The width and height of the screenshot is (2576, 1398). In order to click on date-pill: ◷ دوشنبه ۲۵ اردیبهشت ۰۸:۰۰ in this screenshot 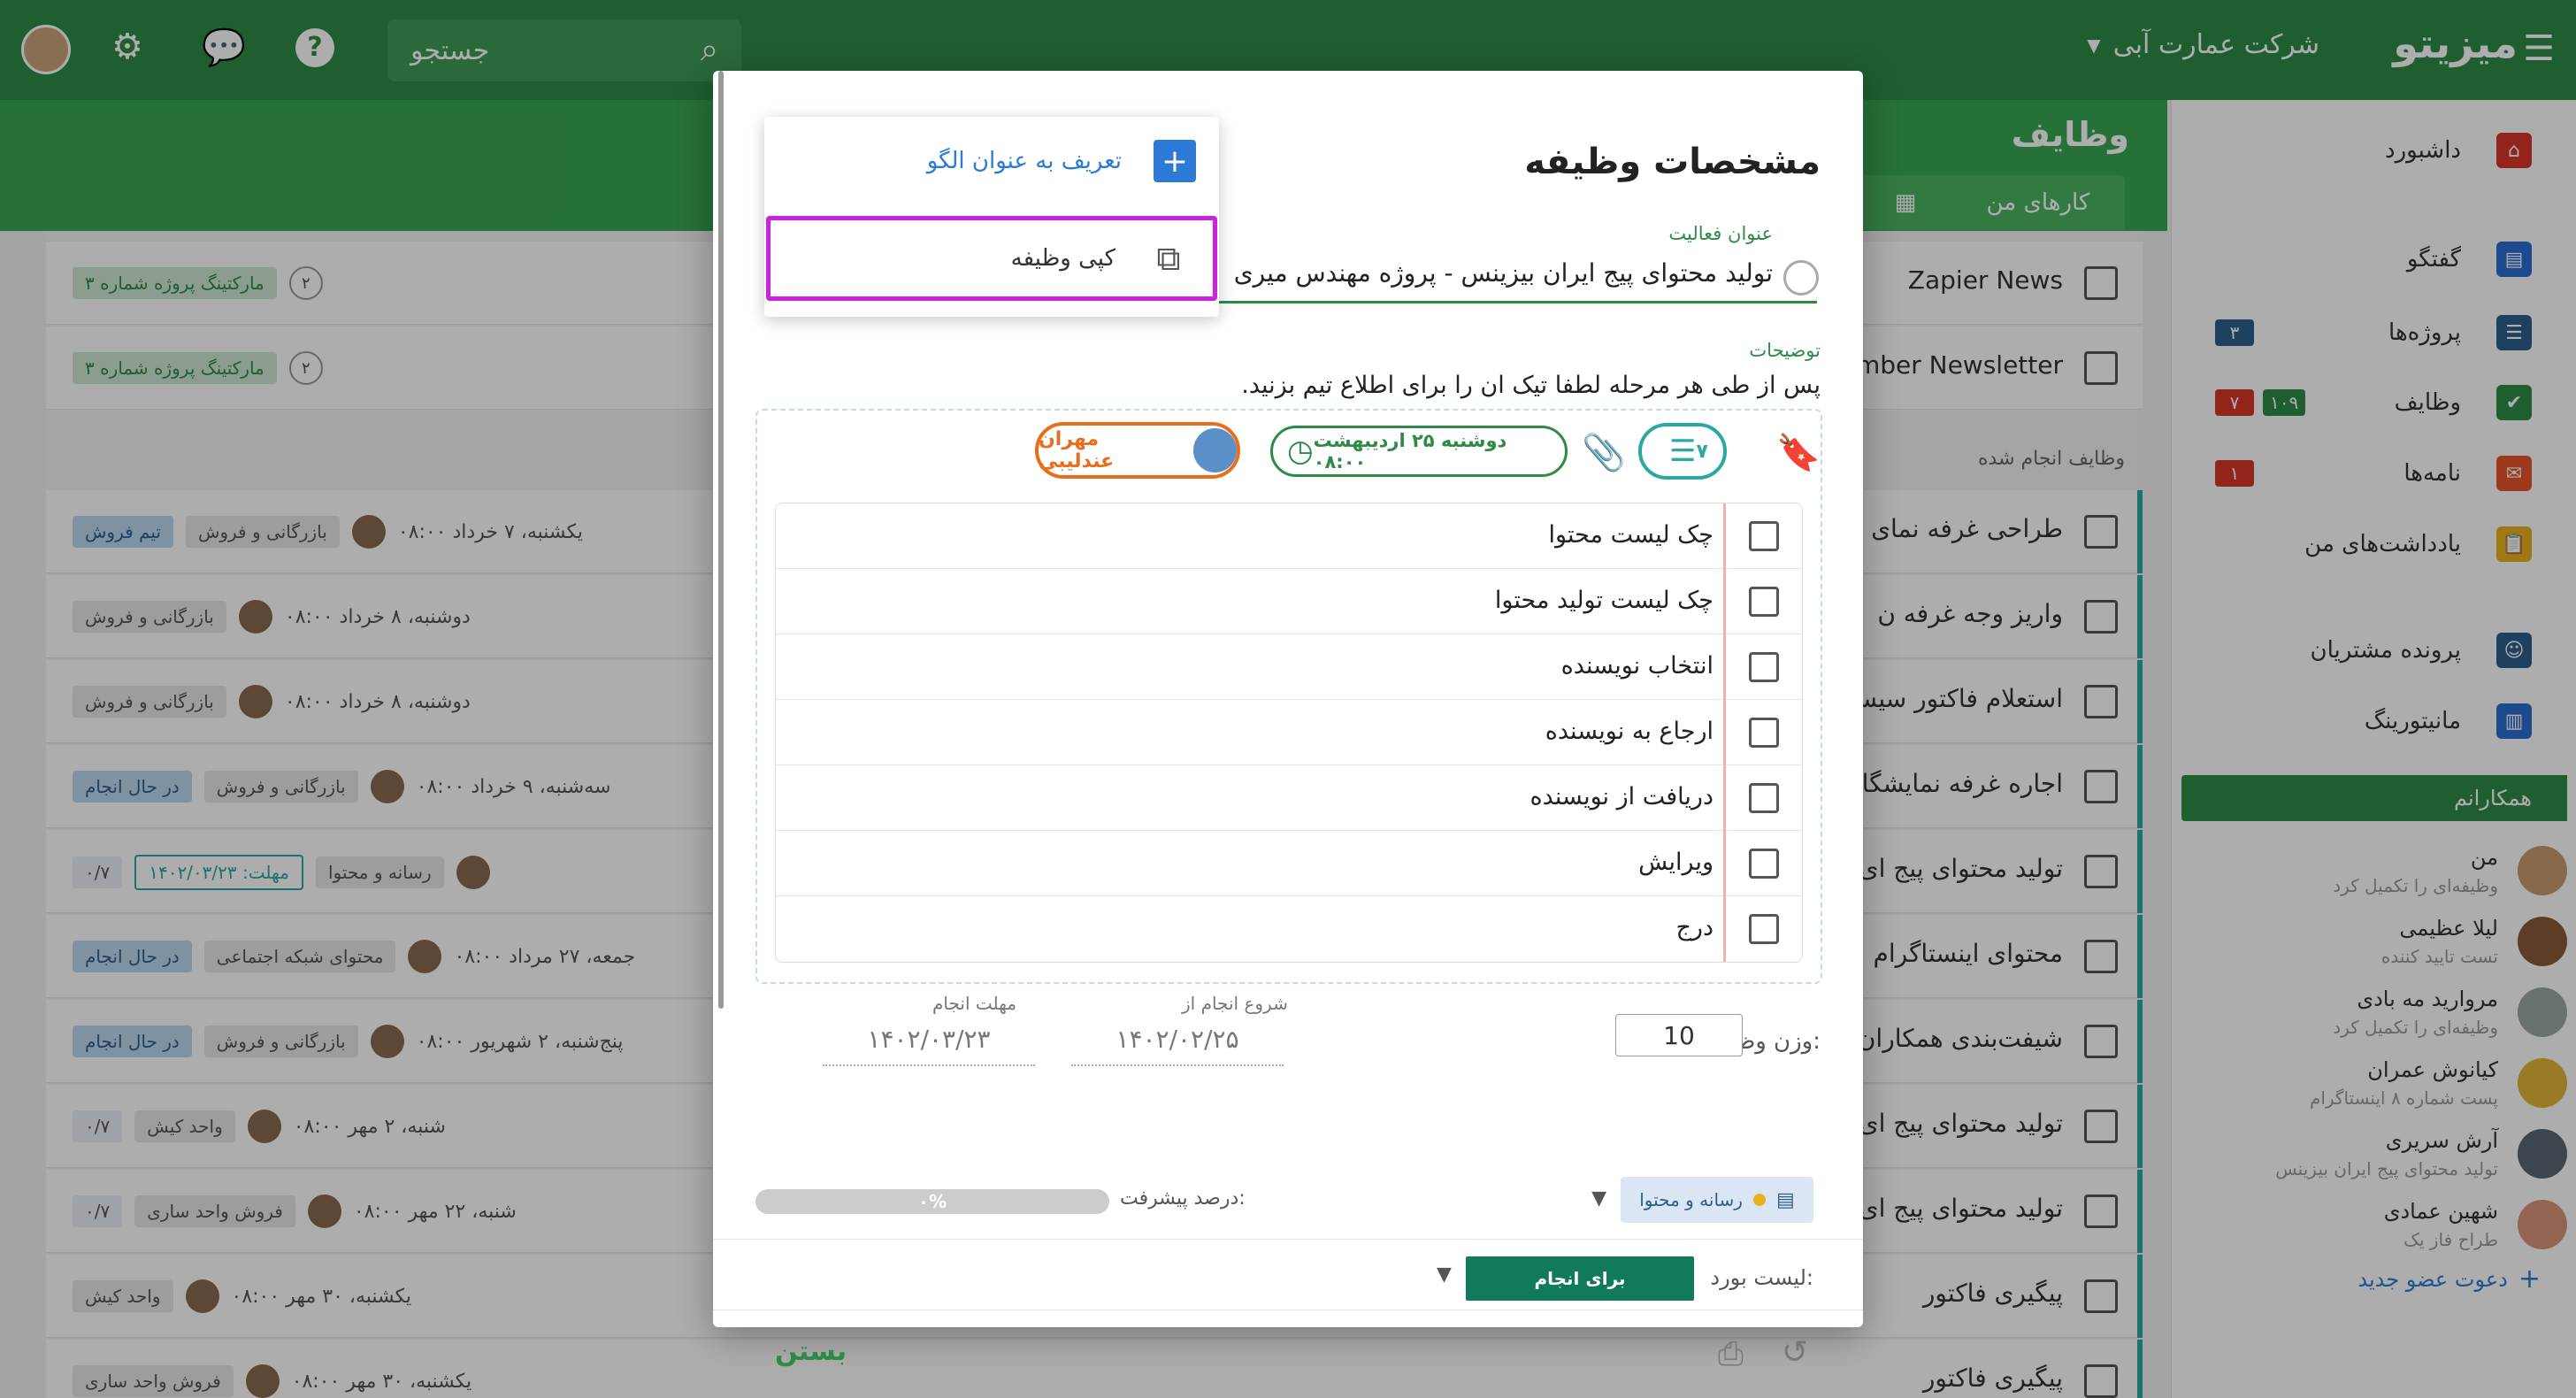, I will do `click(1419, 451)`.